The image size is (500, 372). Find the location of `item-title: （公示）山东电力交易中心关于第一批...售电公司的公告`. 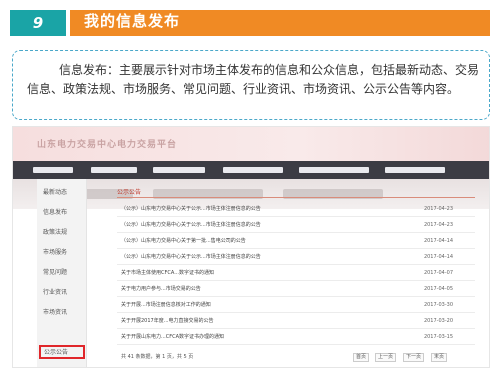

item-title: （公示）山东电力交易中心关于第一批...售电公司的公告 is located at coordinates (245, 241).